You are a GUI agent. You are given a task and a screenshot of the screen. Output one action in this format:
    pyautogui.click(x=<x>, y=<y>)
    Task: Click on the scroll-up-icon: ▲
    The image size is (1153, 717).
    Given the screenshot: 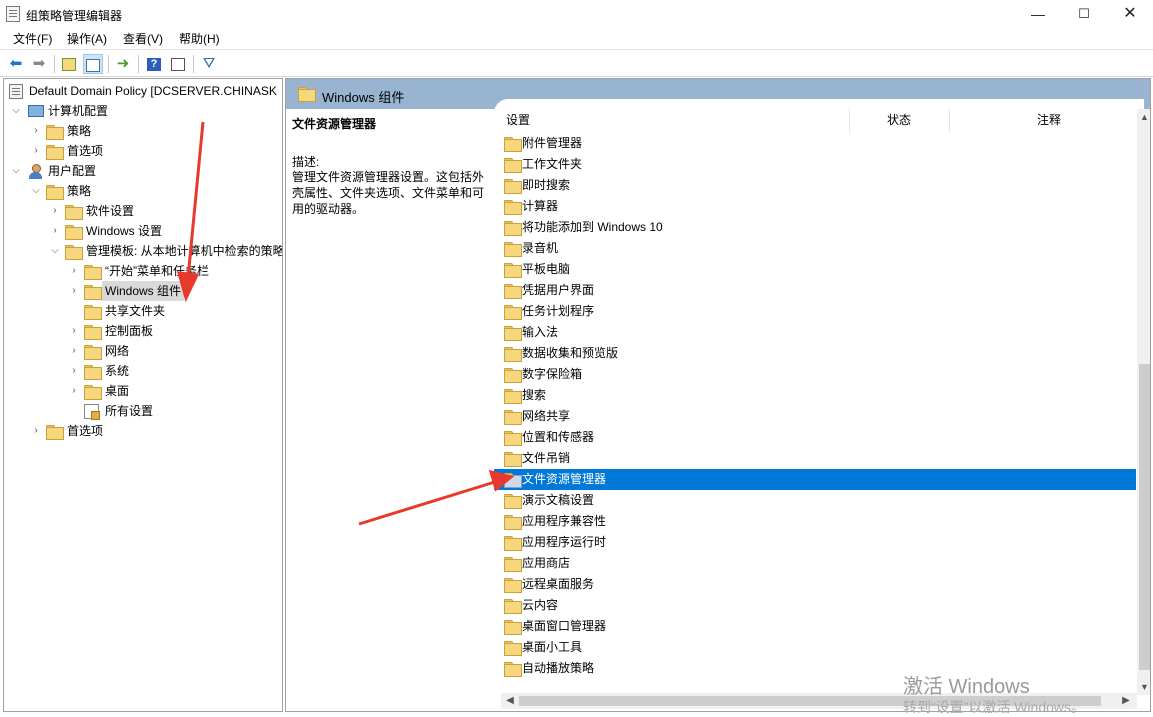 What is the action you would take?
    pyautogui.click(x=1143, y=117)
    